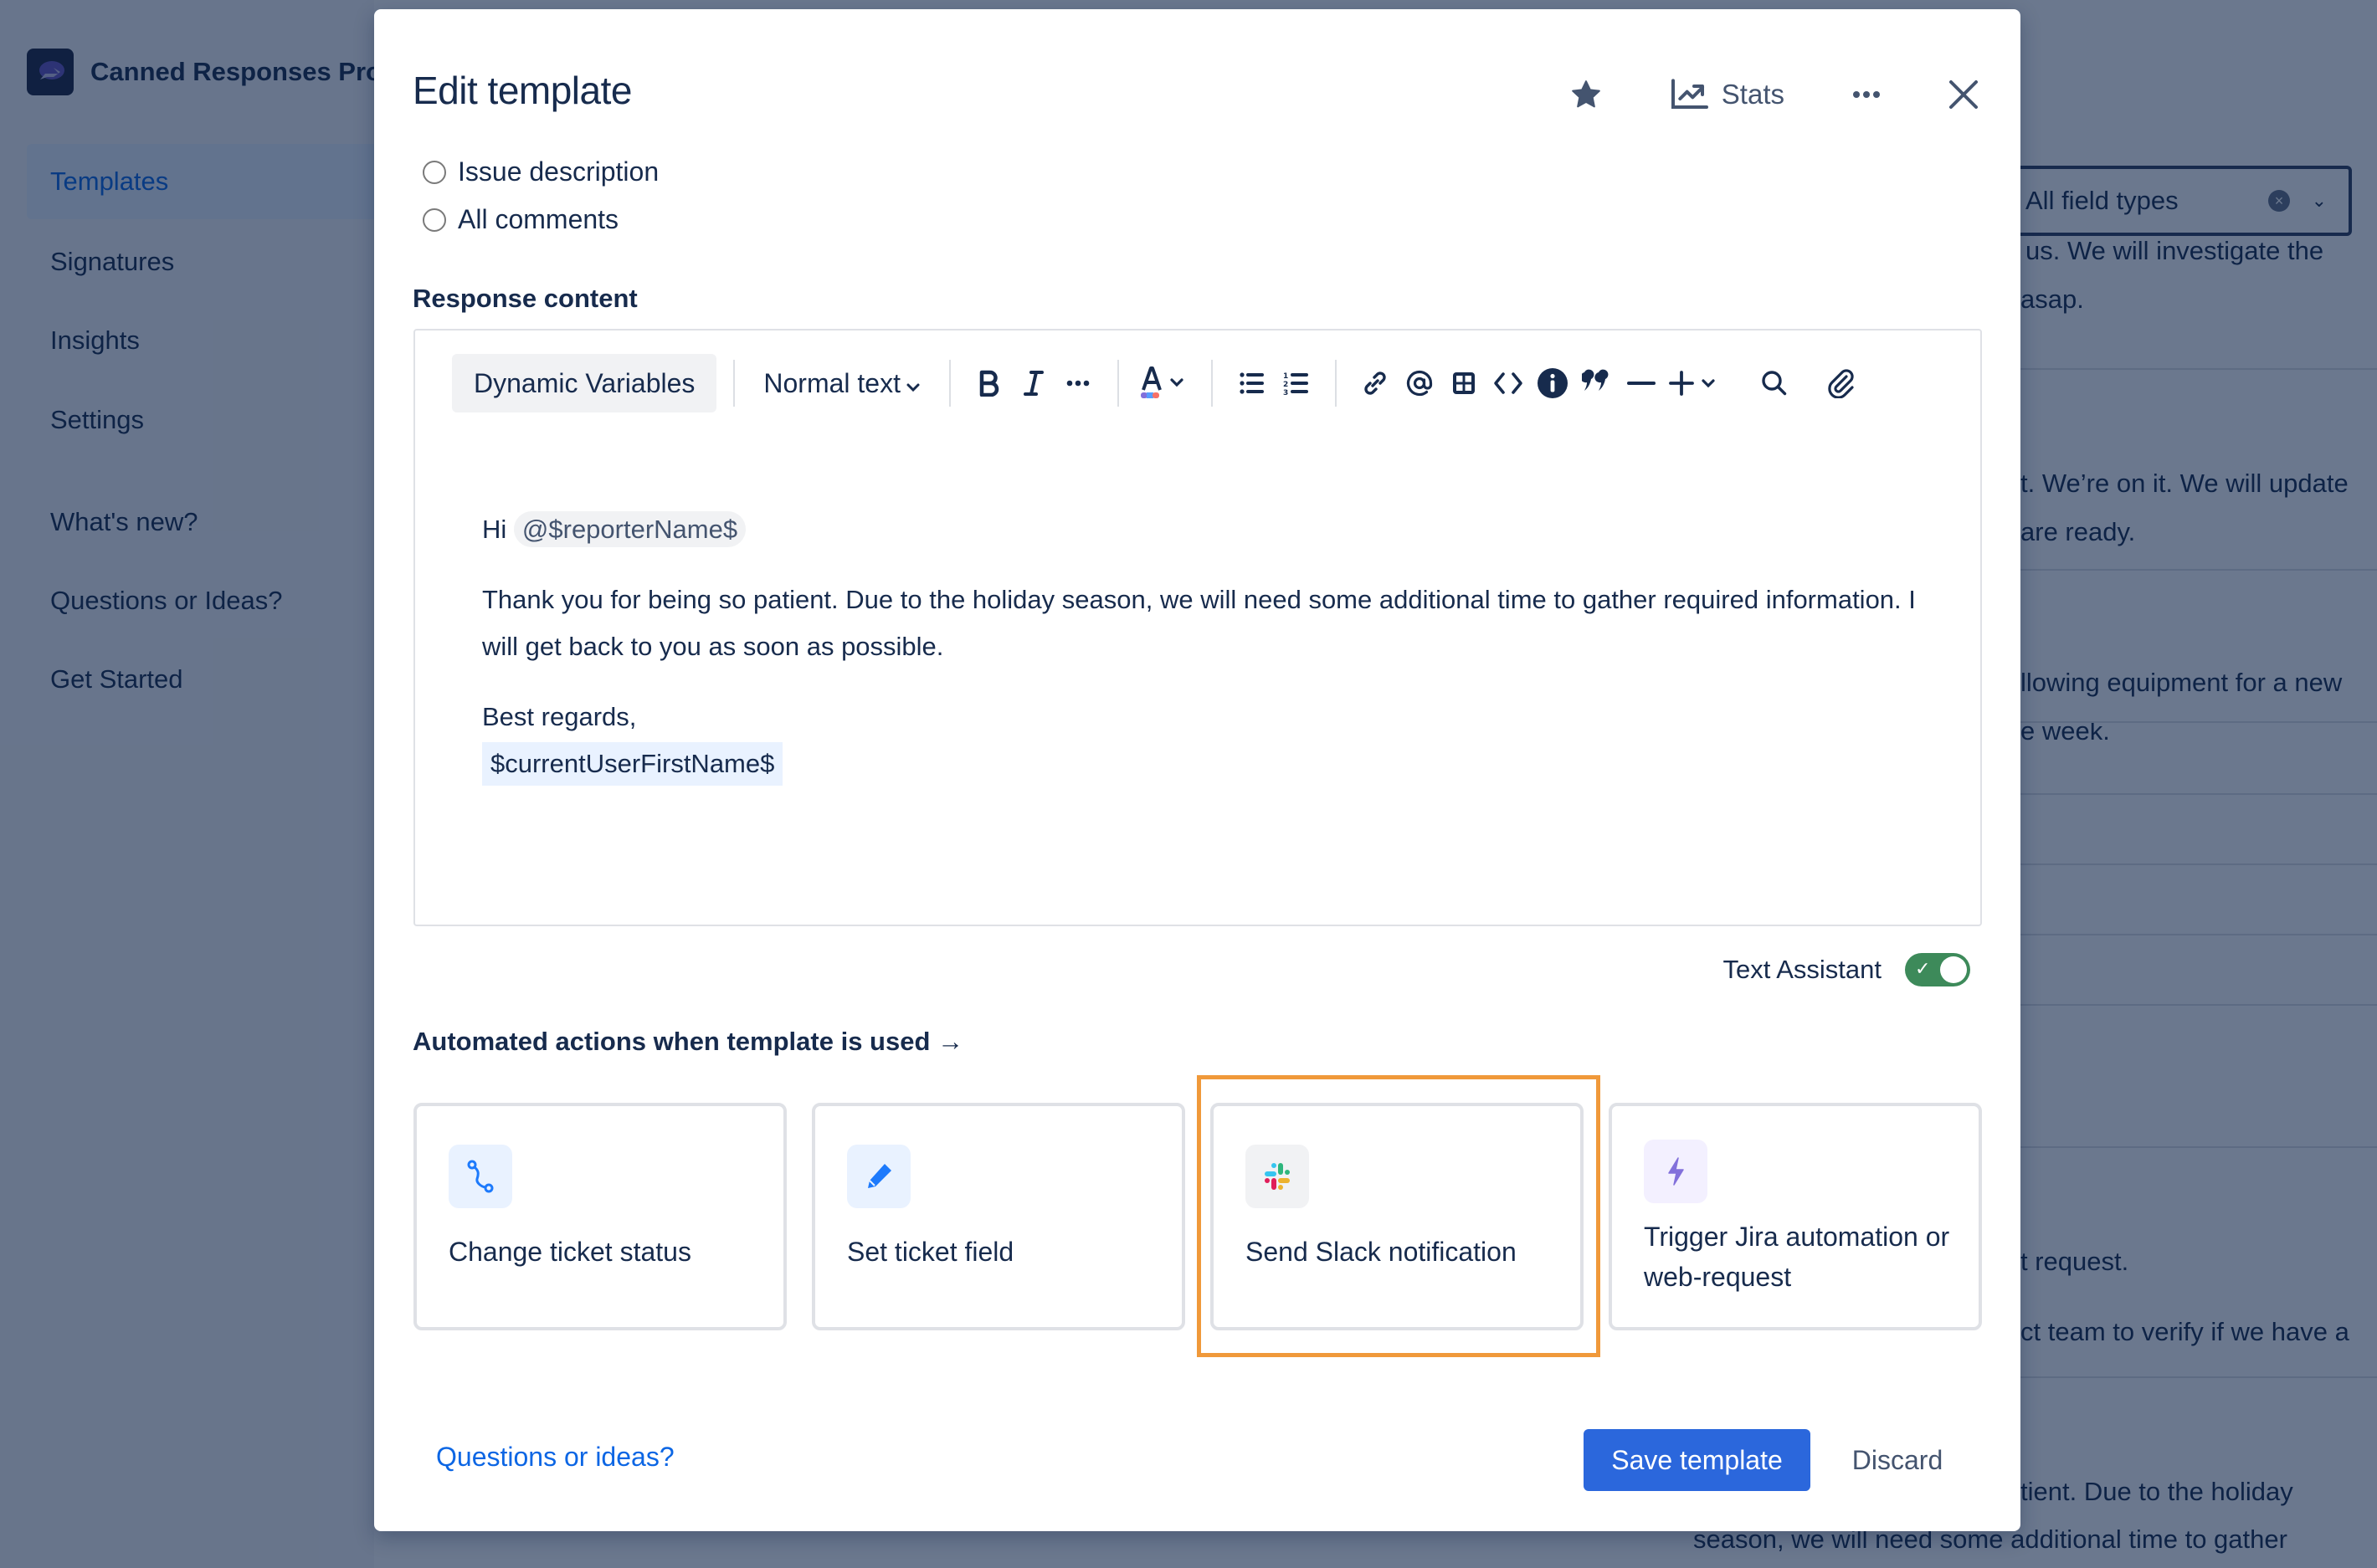  I want to click on status-transition-icon, so click(480, 1176).